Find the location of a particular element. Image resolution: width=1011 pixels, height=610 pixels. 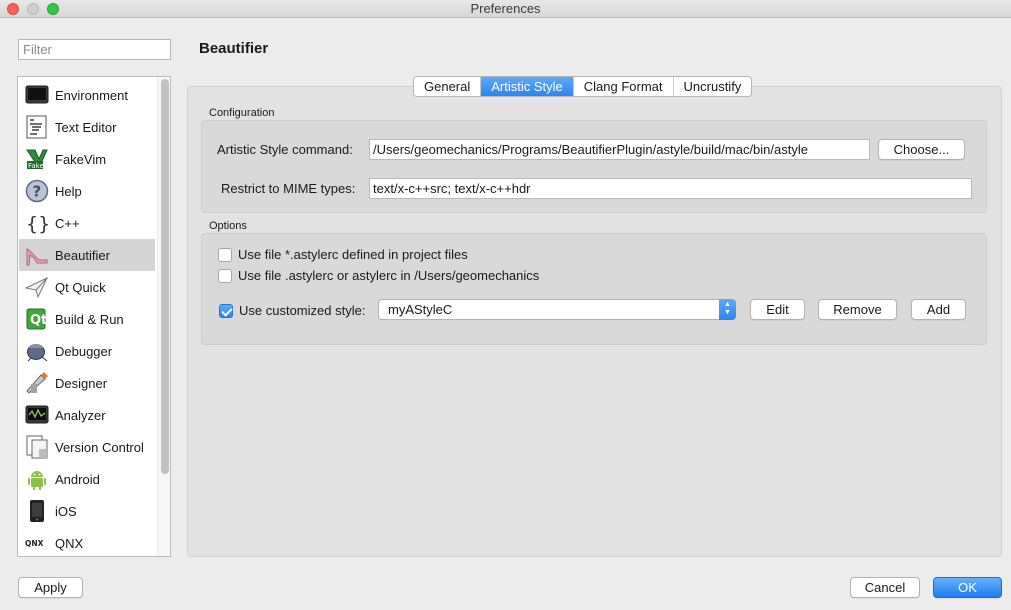

sidebar-item-beautifier: Beautifier is located at coordinates (87, 255).